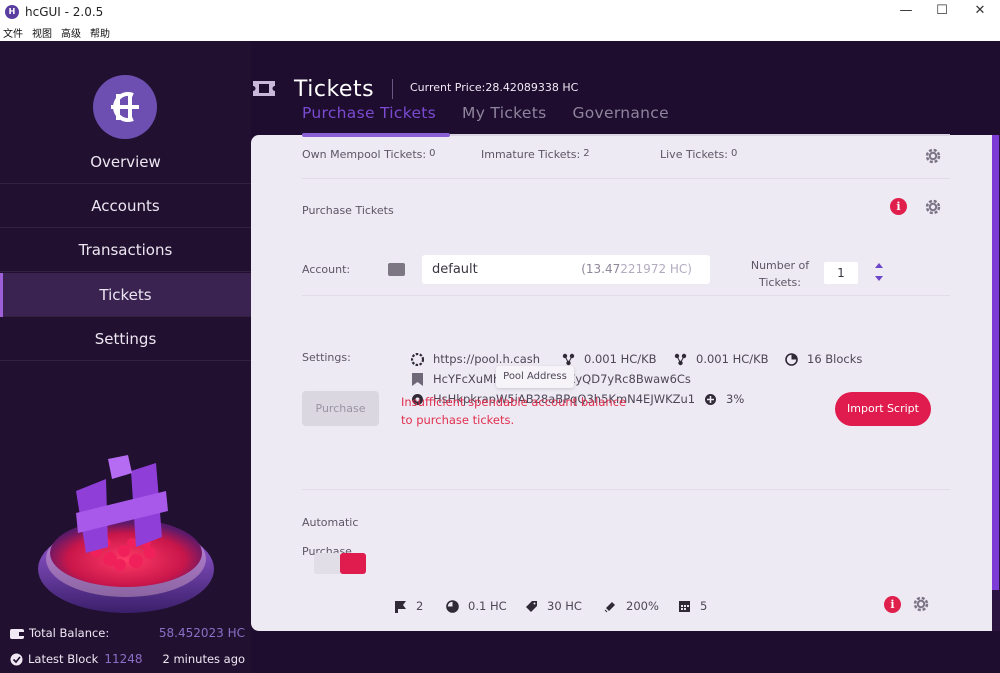 This screenshot has width=1000, height=673. I want to click on sidebar-item-label: Accounts, so click(125, 205).